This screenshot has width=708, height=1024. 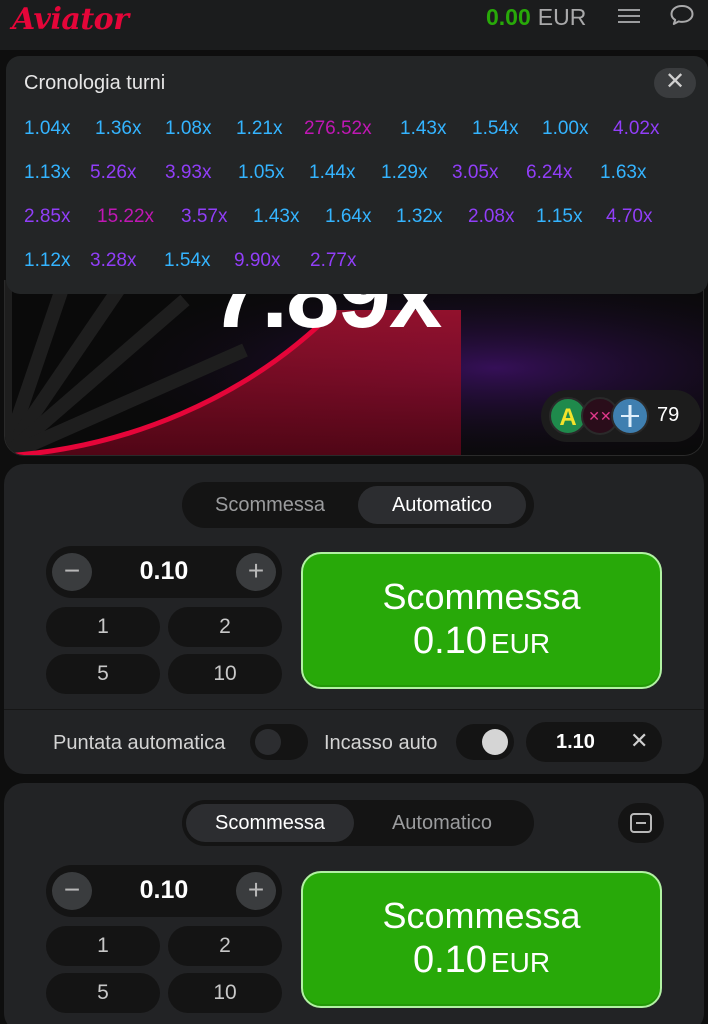 I want to click on players-count: 79, so click(x=668, y=415).